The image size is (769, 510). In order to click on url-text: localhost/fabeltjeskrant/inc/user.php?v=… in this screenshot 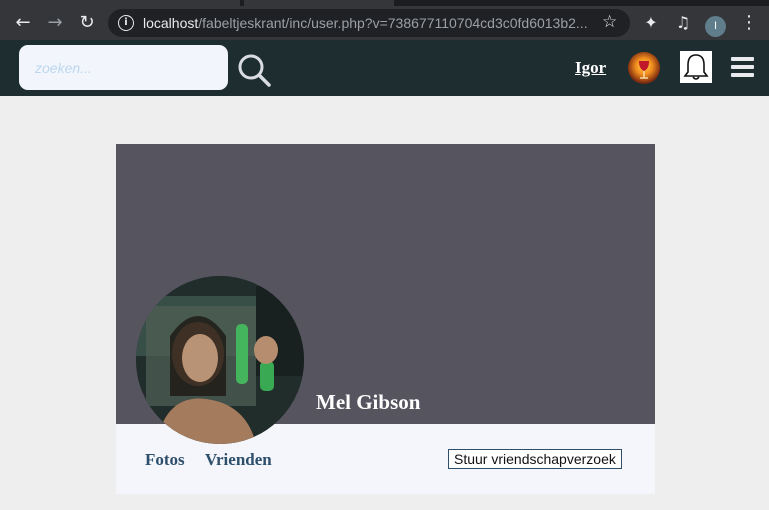, I will do `click(365, 23)`.